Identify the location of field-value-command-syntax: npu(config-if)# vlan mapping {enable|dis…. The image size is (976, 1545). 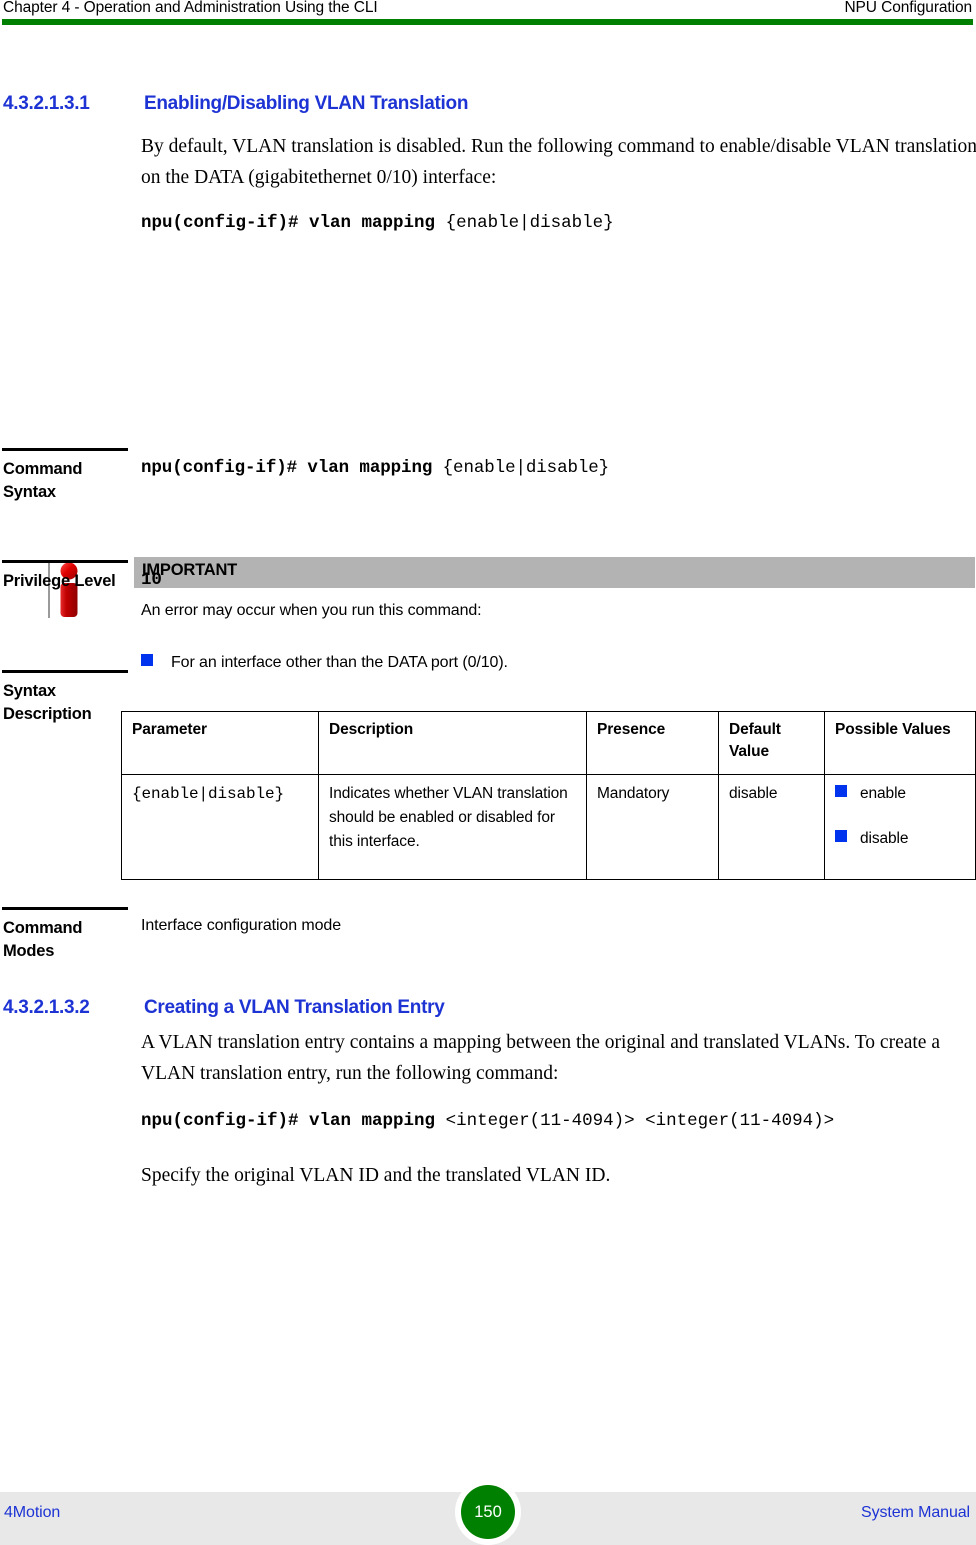
(375, 468).